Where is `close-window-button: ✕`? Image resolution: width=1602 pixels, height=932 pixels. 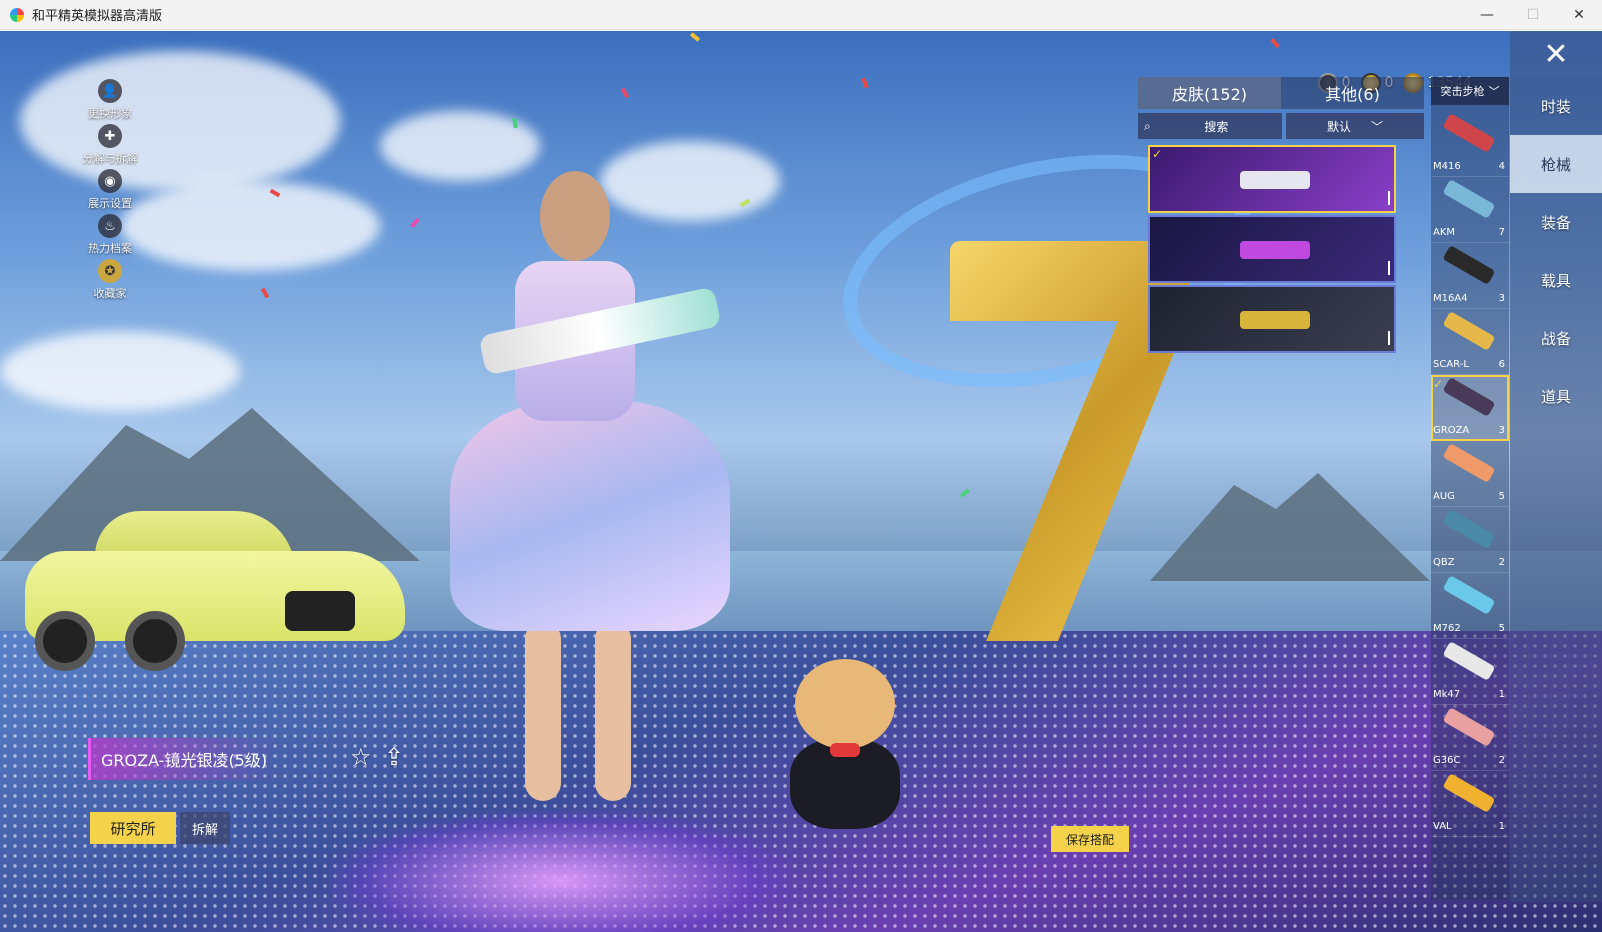 close-window-button: ✕ is located at coordinates (1579, 15).